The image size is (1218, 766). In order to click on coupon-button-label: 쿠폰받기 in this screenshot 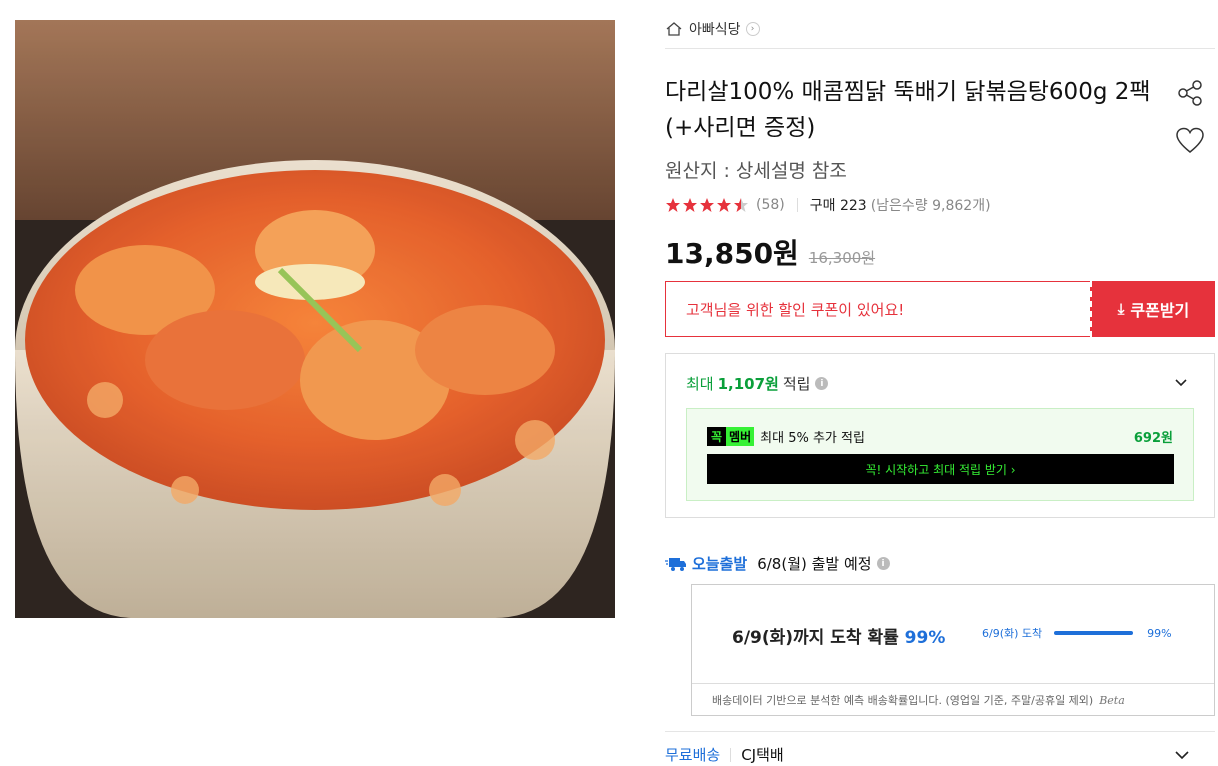, I will do `click(1160, 310)`.